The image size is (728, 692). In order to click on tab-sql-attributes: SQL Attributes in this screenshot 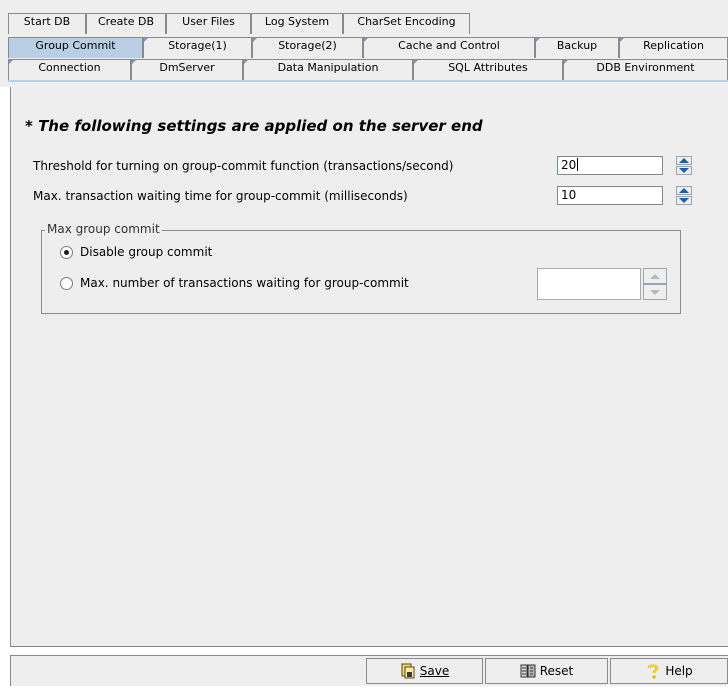, I will do `click(488, 69)`.